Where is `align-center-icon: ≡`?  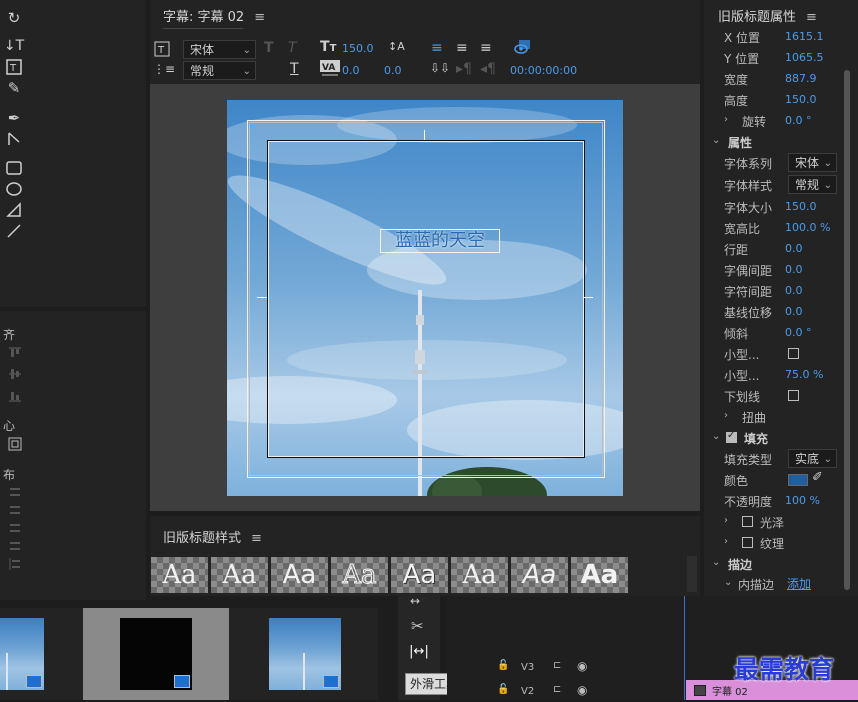
align-center-icon: ≡ is located at coordinates (462, 48).